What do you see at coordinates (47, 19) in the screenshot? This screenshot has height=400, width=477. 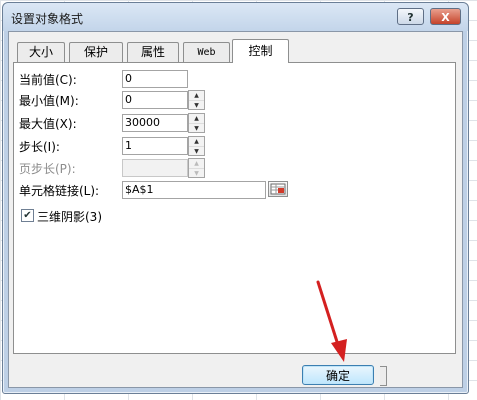 I see `dialog-title: 设置对象格式` at bounding box center [47, 19].